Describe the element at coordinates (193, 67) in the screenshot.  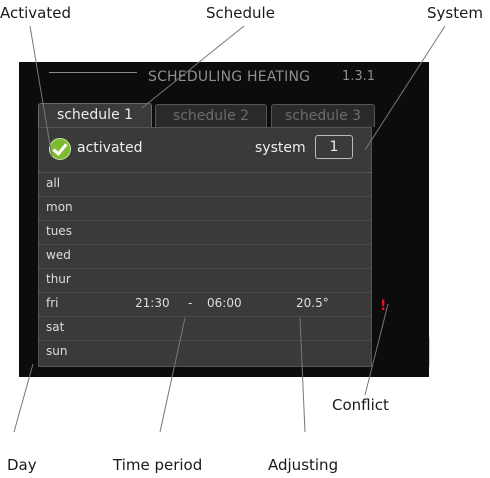
I see `leader-schedule` at that location.